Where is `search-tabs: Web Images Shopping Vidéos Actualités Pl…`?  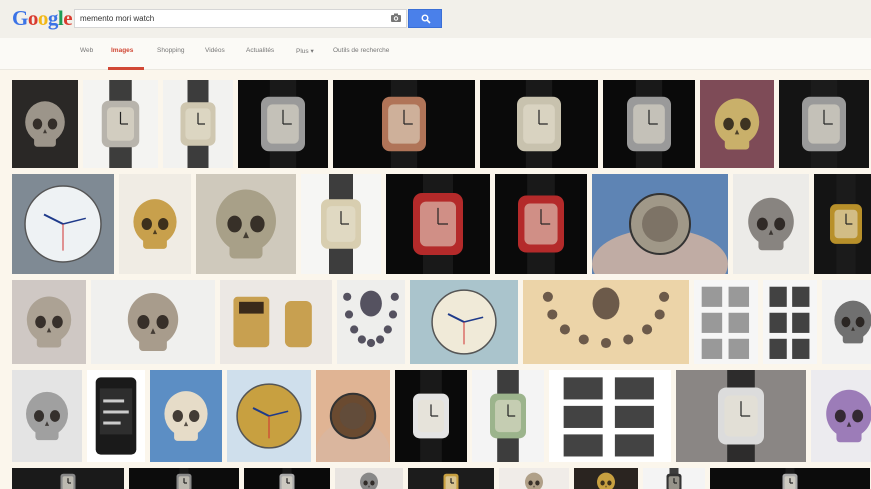 search-tabs: Web Images Shopping Vidéos Actualités Pl… is located at coordinates (435, 54).